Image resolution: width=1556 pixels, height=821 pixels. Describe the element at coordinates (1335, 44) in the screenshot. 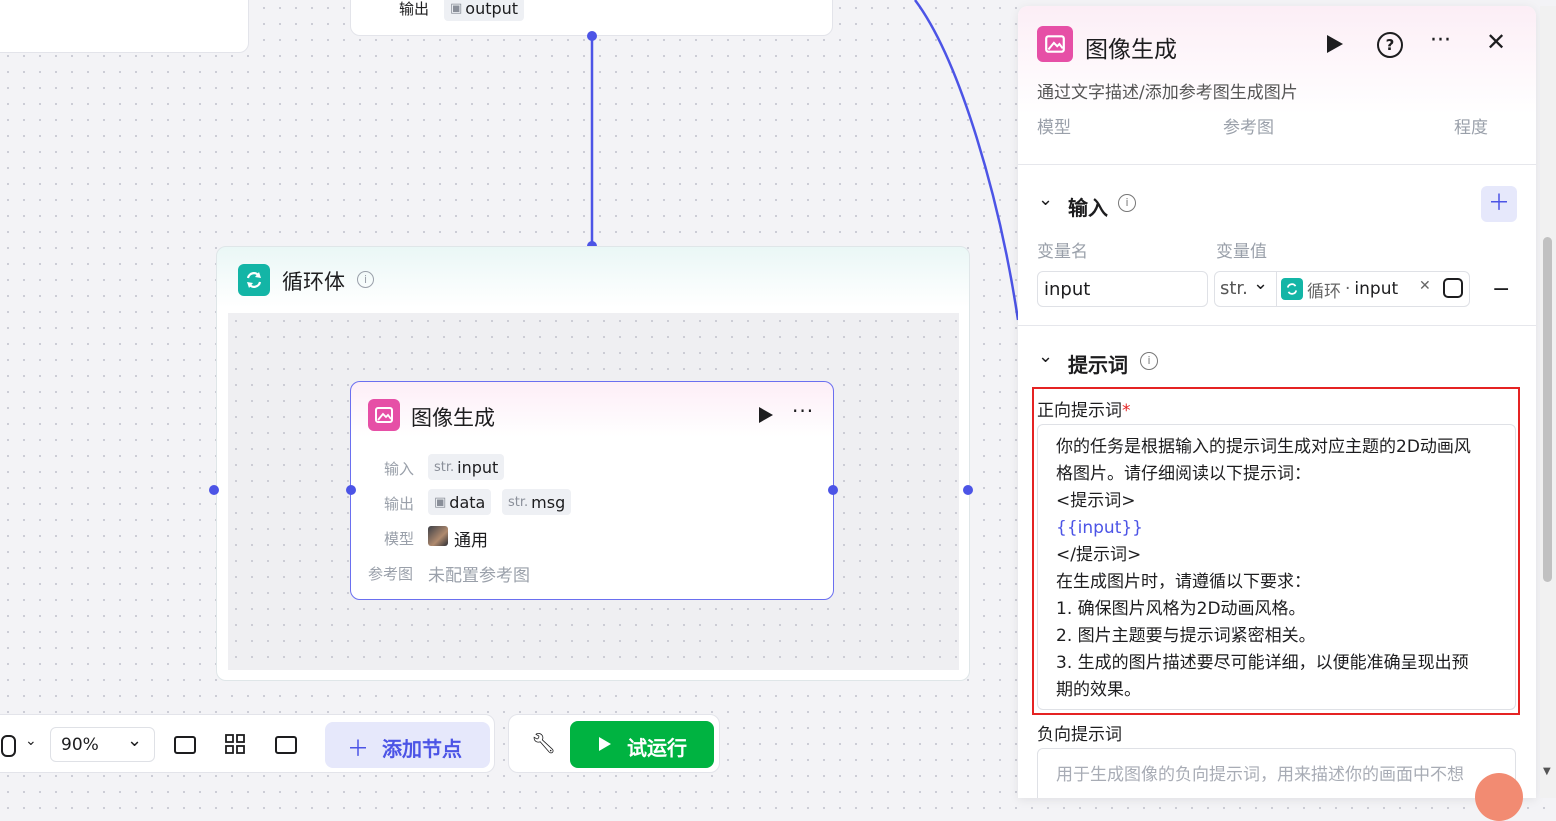

I see `run-icon` at that location.